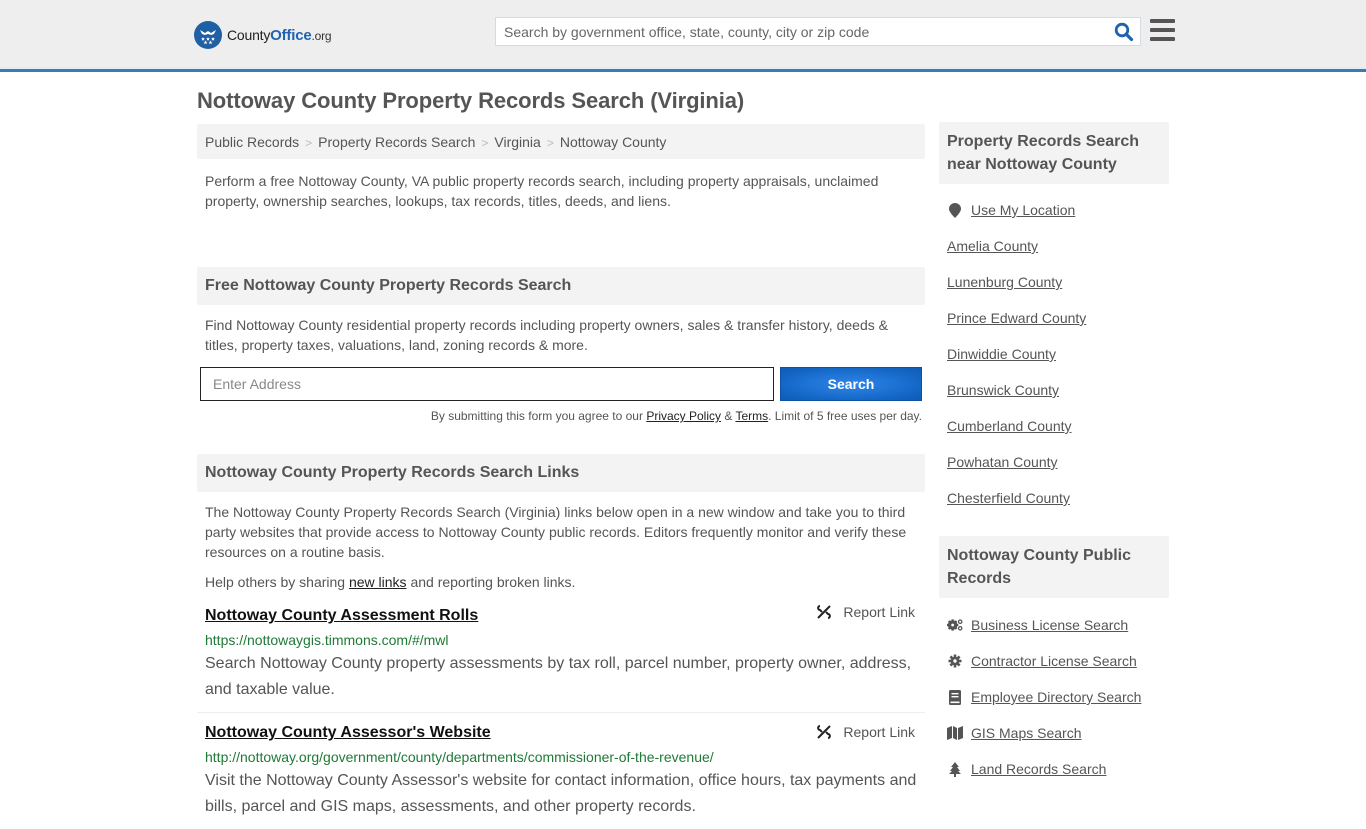 The height and width of the screenshot is (829, 1366). Describe the element at coordinates (845, 416) in the screenshot. I see `terms-suffix: . Limit of 5 free uses per day.` at that location.